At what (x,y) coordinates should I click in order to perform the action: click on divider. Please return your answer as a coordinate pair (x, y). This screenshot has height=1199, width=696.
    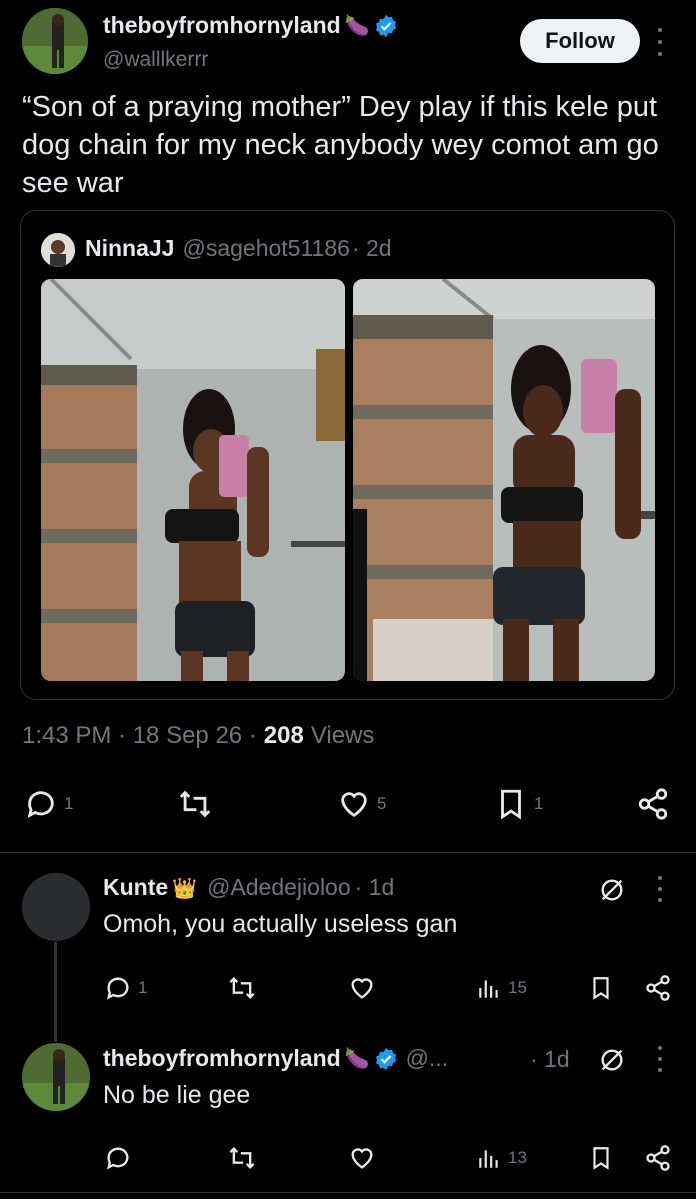
    Looking at the image, I should click on (348, 852).